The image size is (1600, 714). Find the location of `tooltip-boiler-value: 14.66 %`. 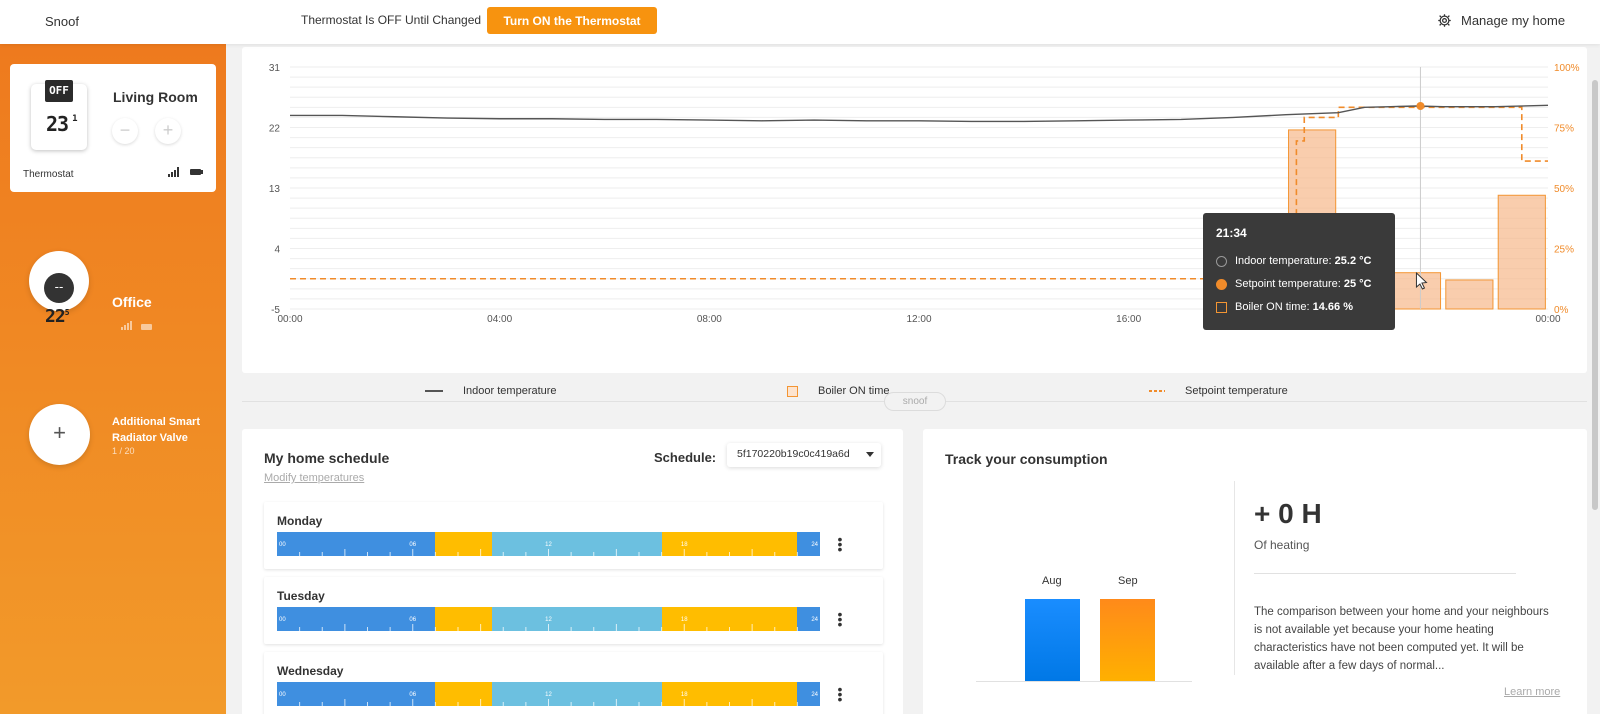

tooltip-boiler-value: 14.66 % is located at coordinates (1333, 307).